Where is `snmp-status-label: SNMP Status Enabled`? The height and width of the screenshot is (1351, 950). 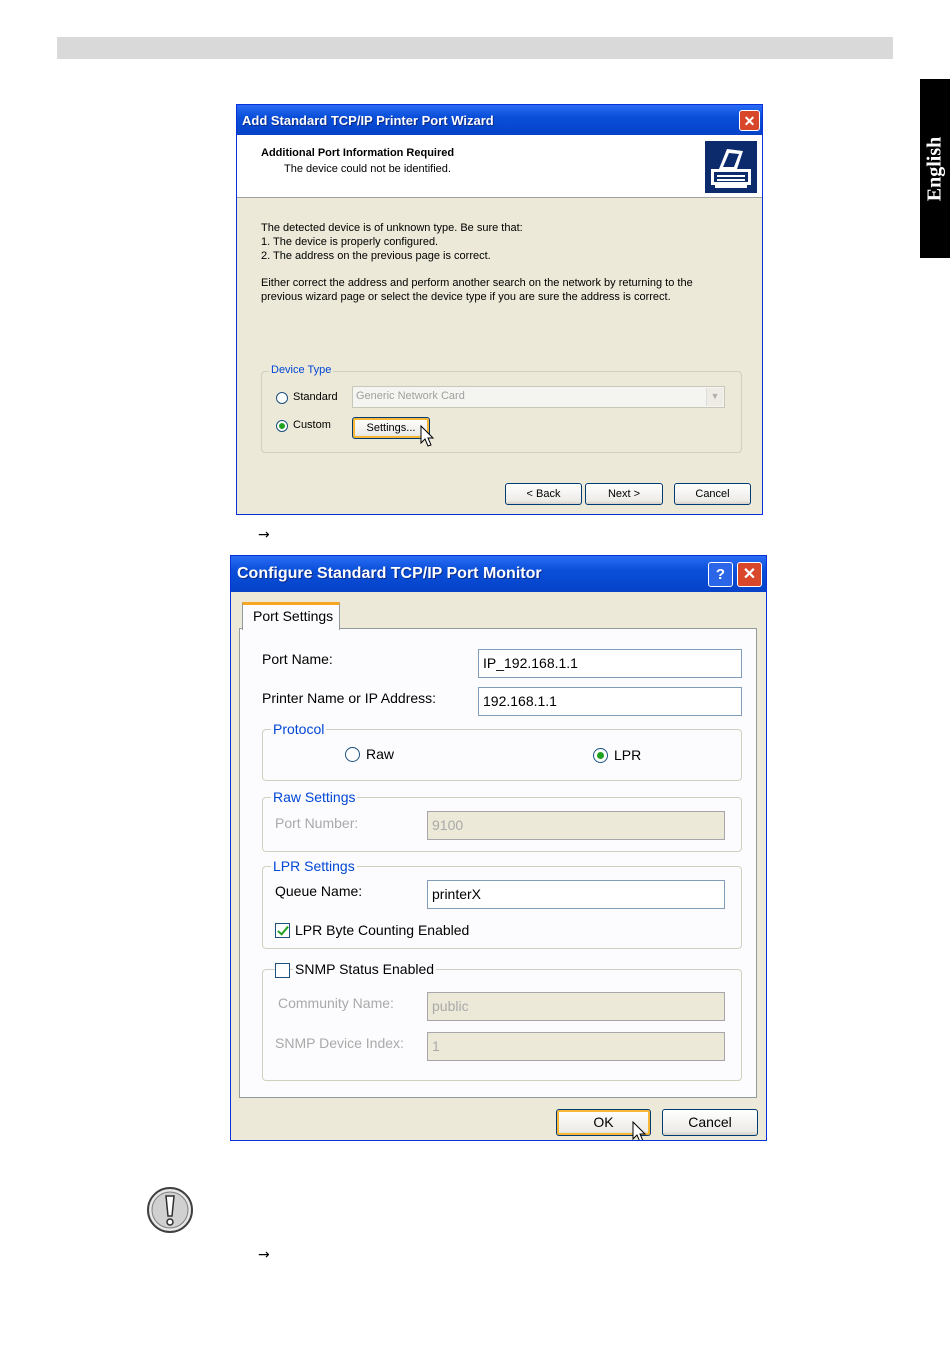 snmp-status-label: SNMP Status Enabled is located at coordinates (365, 969).